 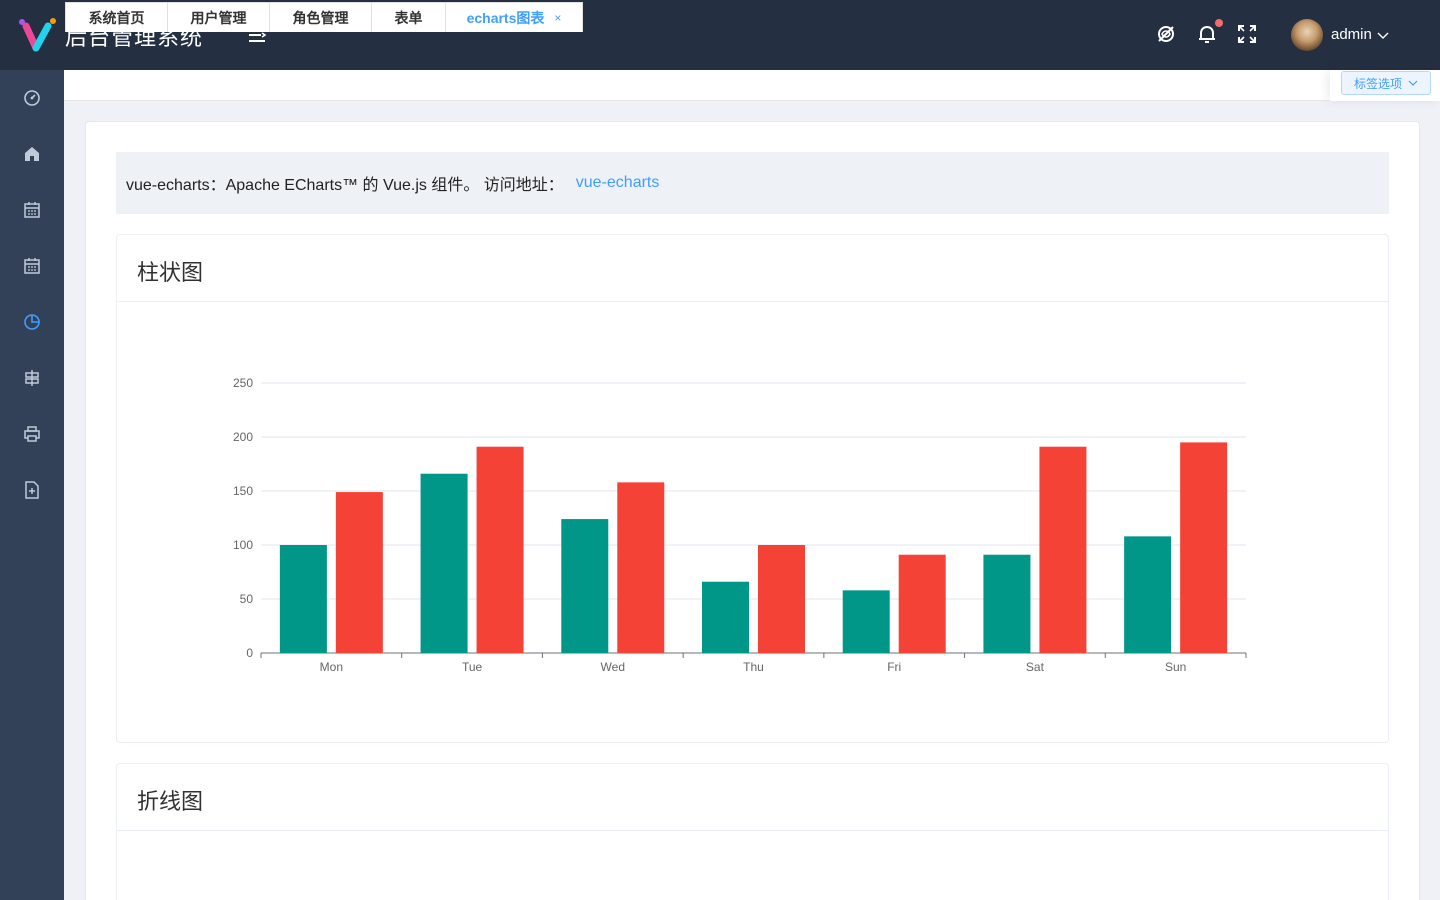 What do you see at coordinates (331, 667) in the screenshot?
I see `x-tick-label: Mon` at bounding box center [331, 667].